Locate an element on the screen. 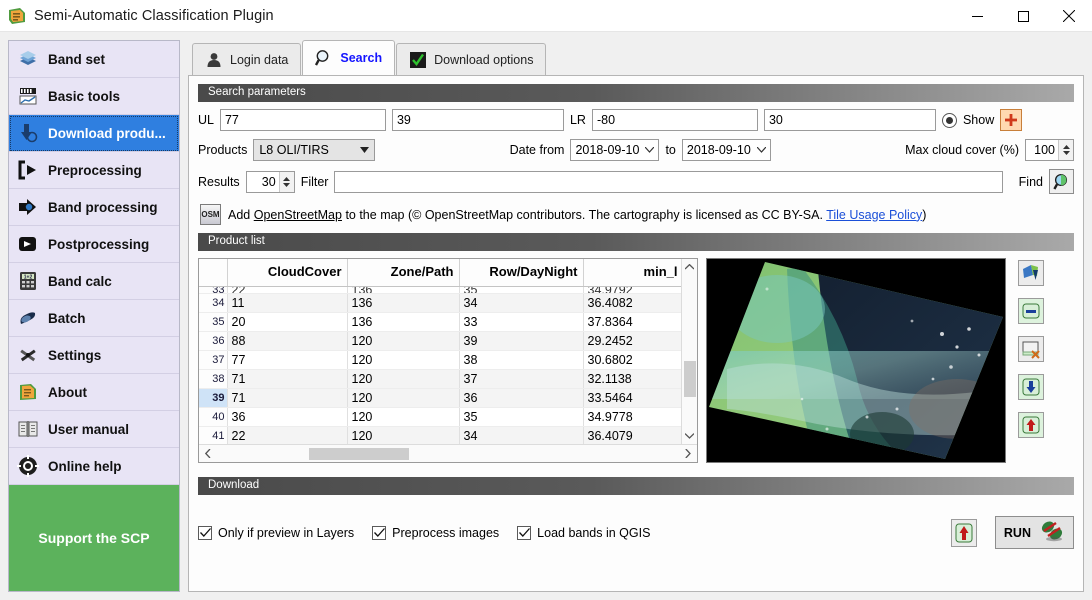 This screenshot has width=1092, height=600. table-row: 34 11 136 34 36.4082 is located at coordinates (440, 303).